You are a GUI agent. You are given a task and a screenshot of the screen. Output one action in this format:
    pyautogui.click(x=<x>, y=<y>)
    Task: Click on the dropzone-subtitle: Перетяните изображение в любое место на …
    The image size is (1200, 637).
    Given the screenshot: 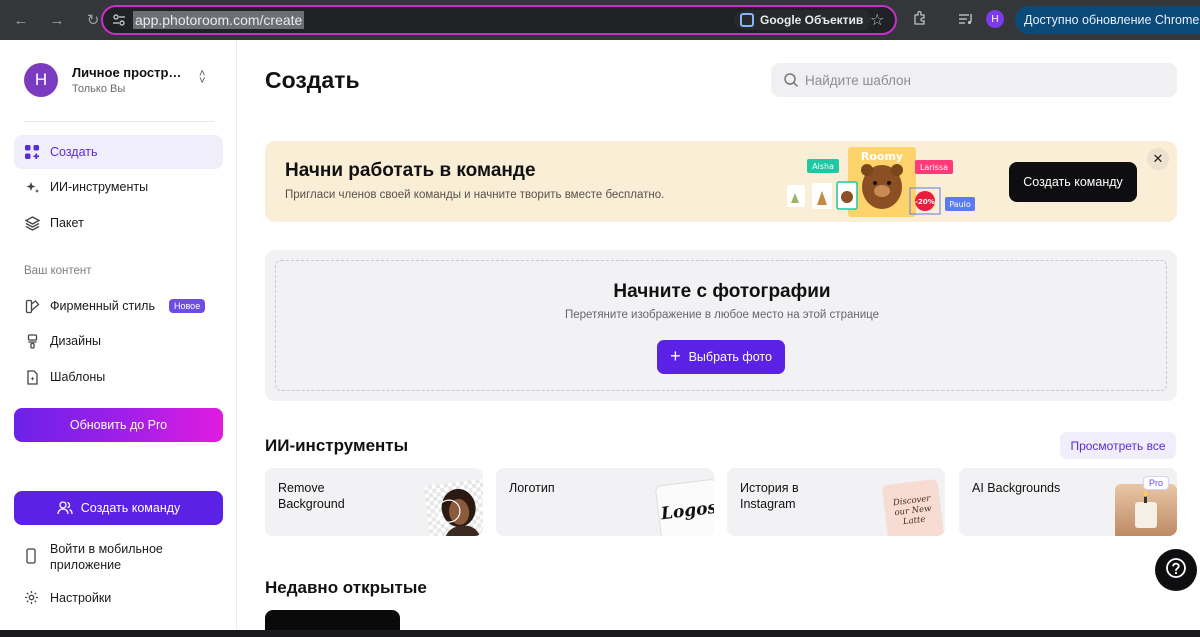 What is the action you would take?
    pyautogui.click(x=721, y=315)
    